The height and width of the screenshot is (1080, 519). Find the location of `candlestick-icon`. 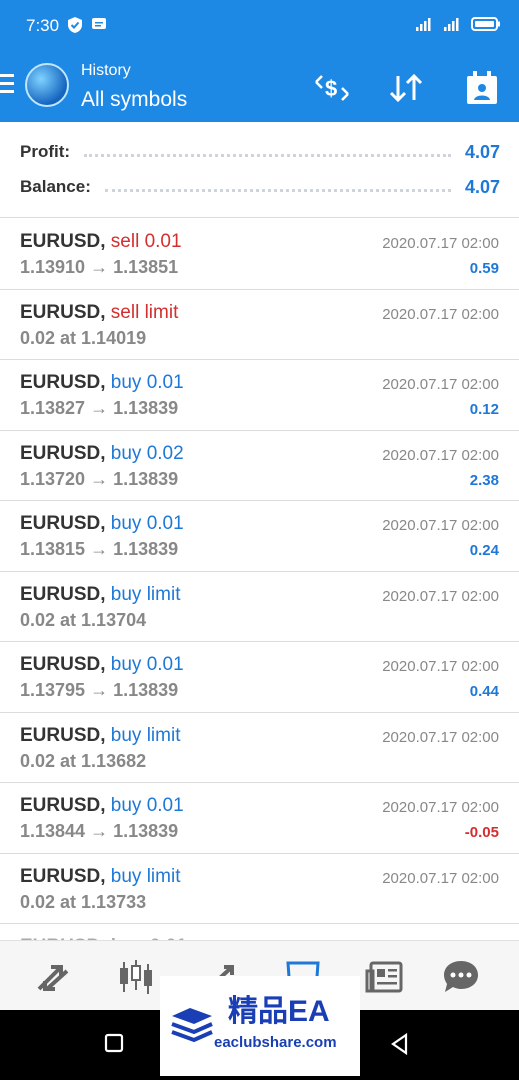

candlestick-icon is located at coordinates (136, 977).